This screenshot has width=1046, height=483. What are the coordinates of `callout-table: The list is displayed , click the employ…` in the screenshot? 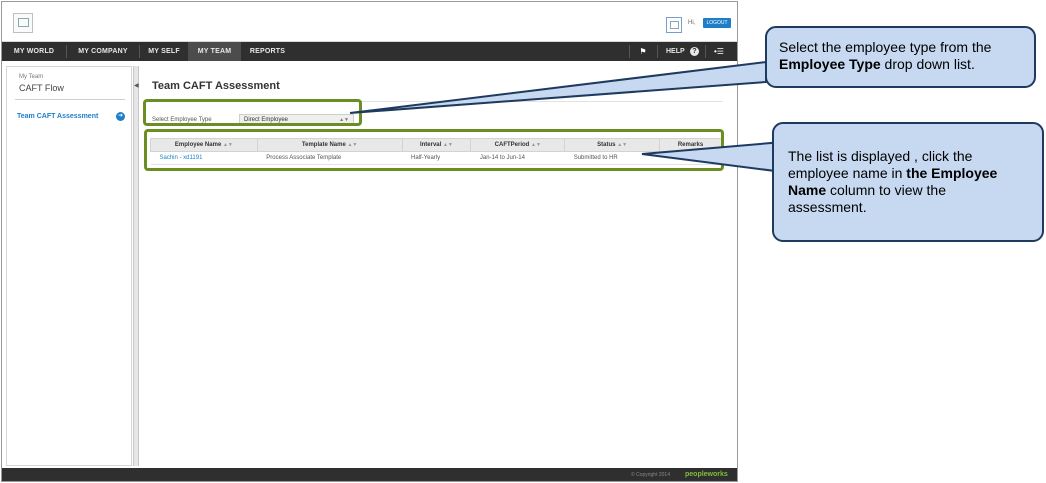 It's located at (908, 182).